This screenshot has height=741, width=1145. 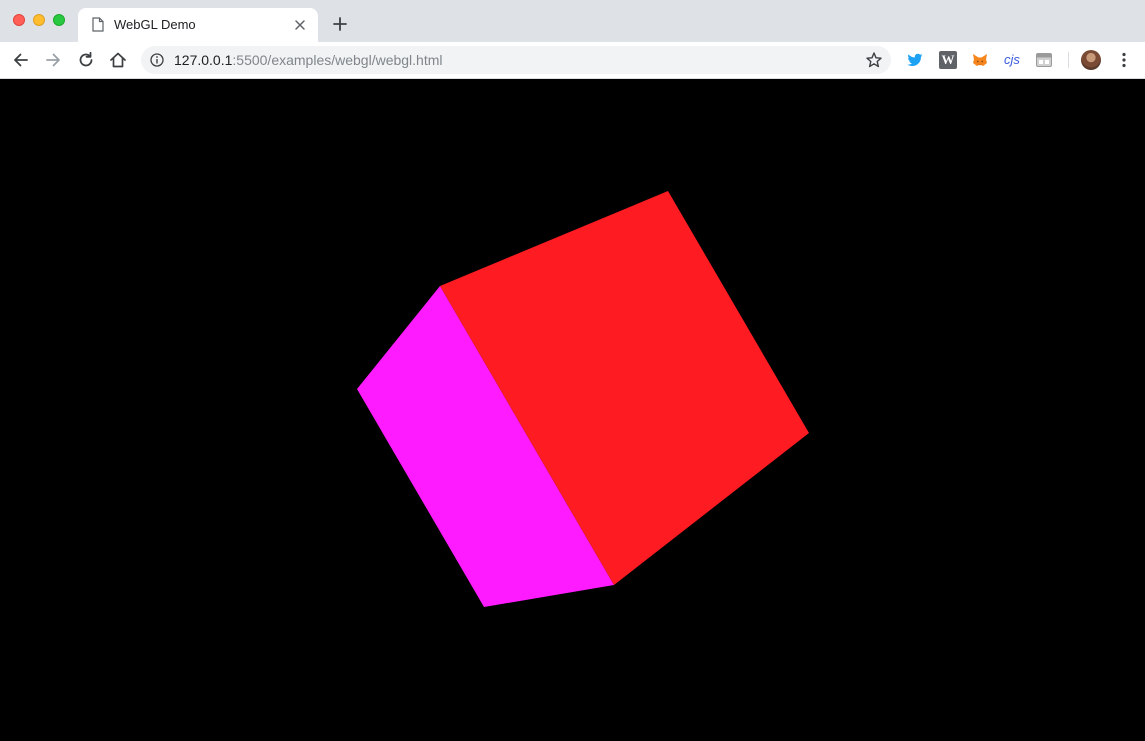 I want to click on page-icon, so click(x=98, y=24).